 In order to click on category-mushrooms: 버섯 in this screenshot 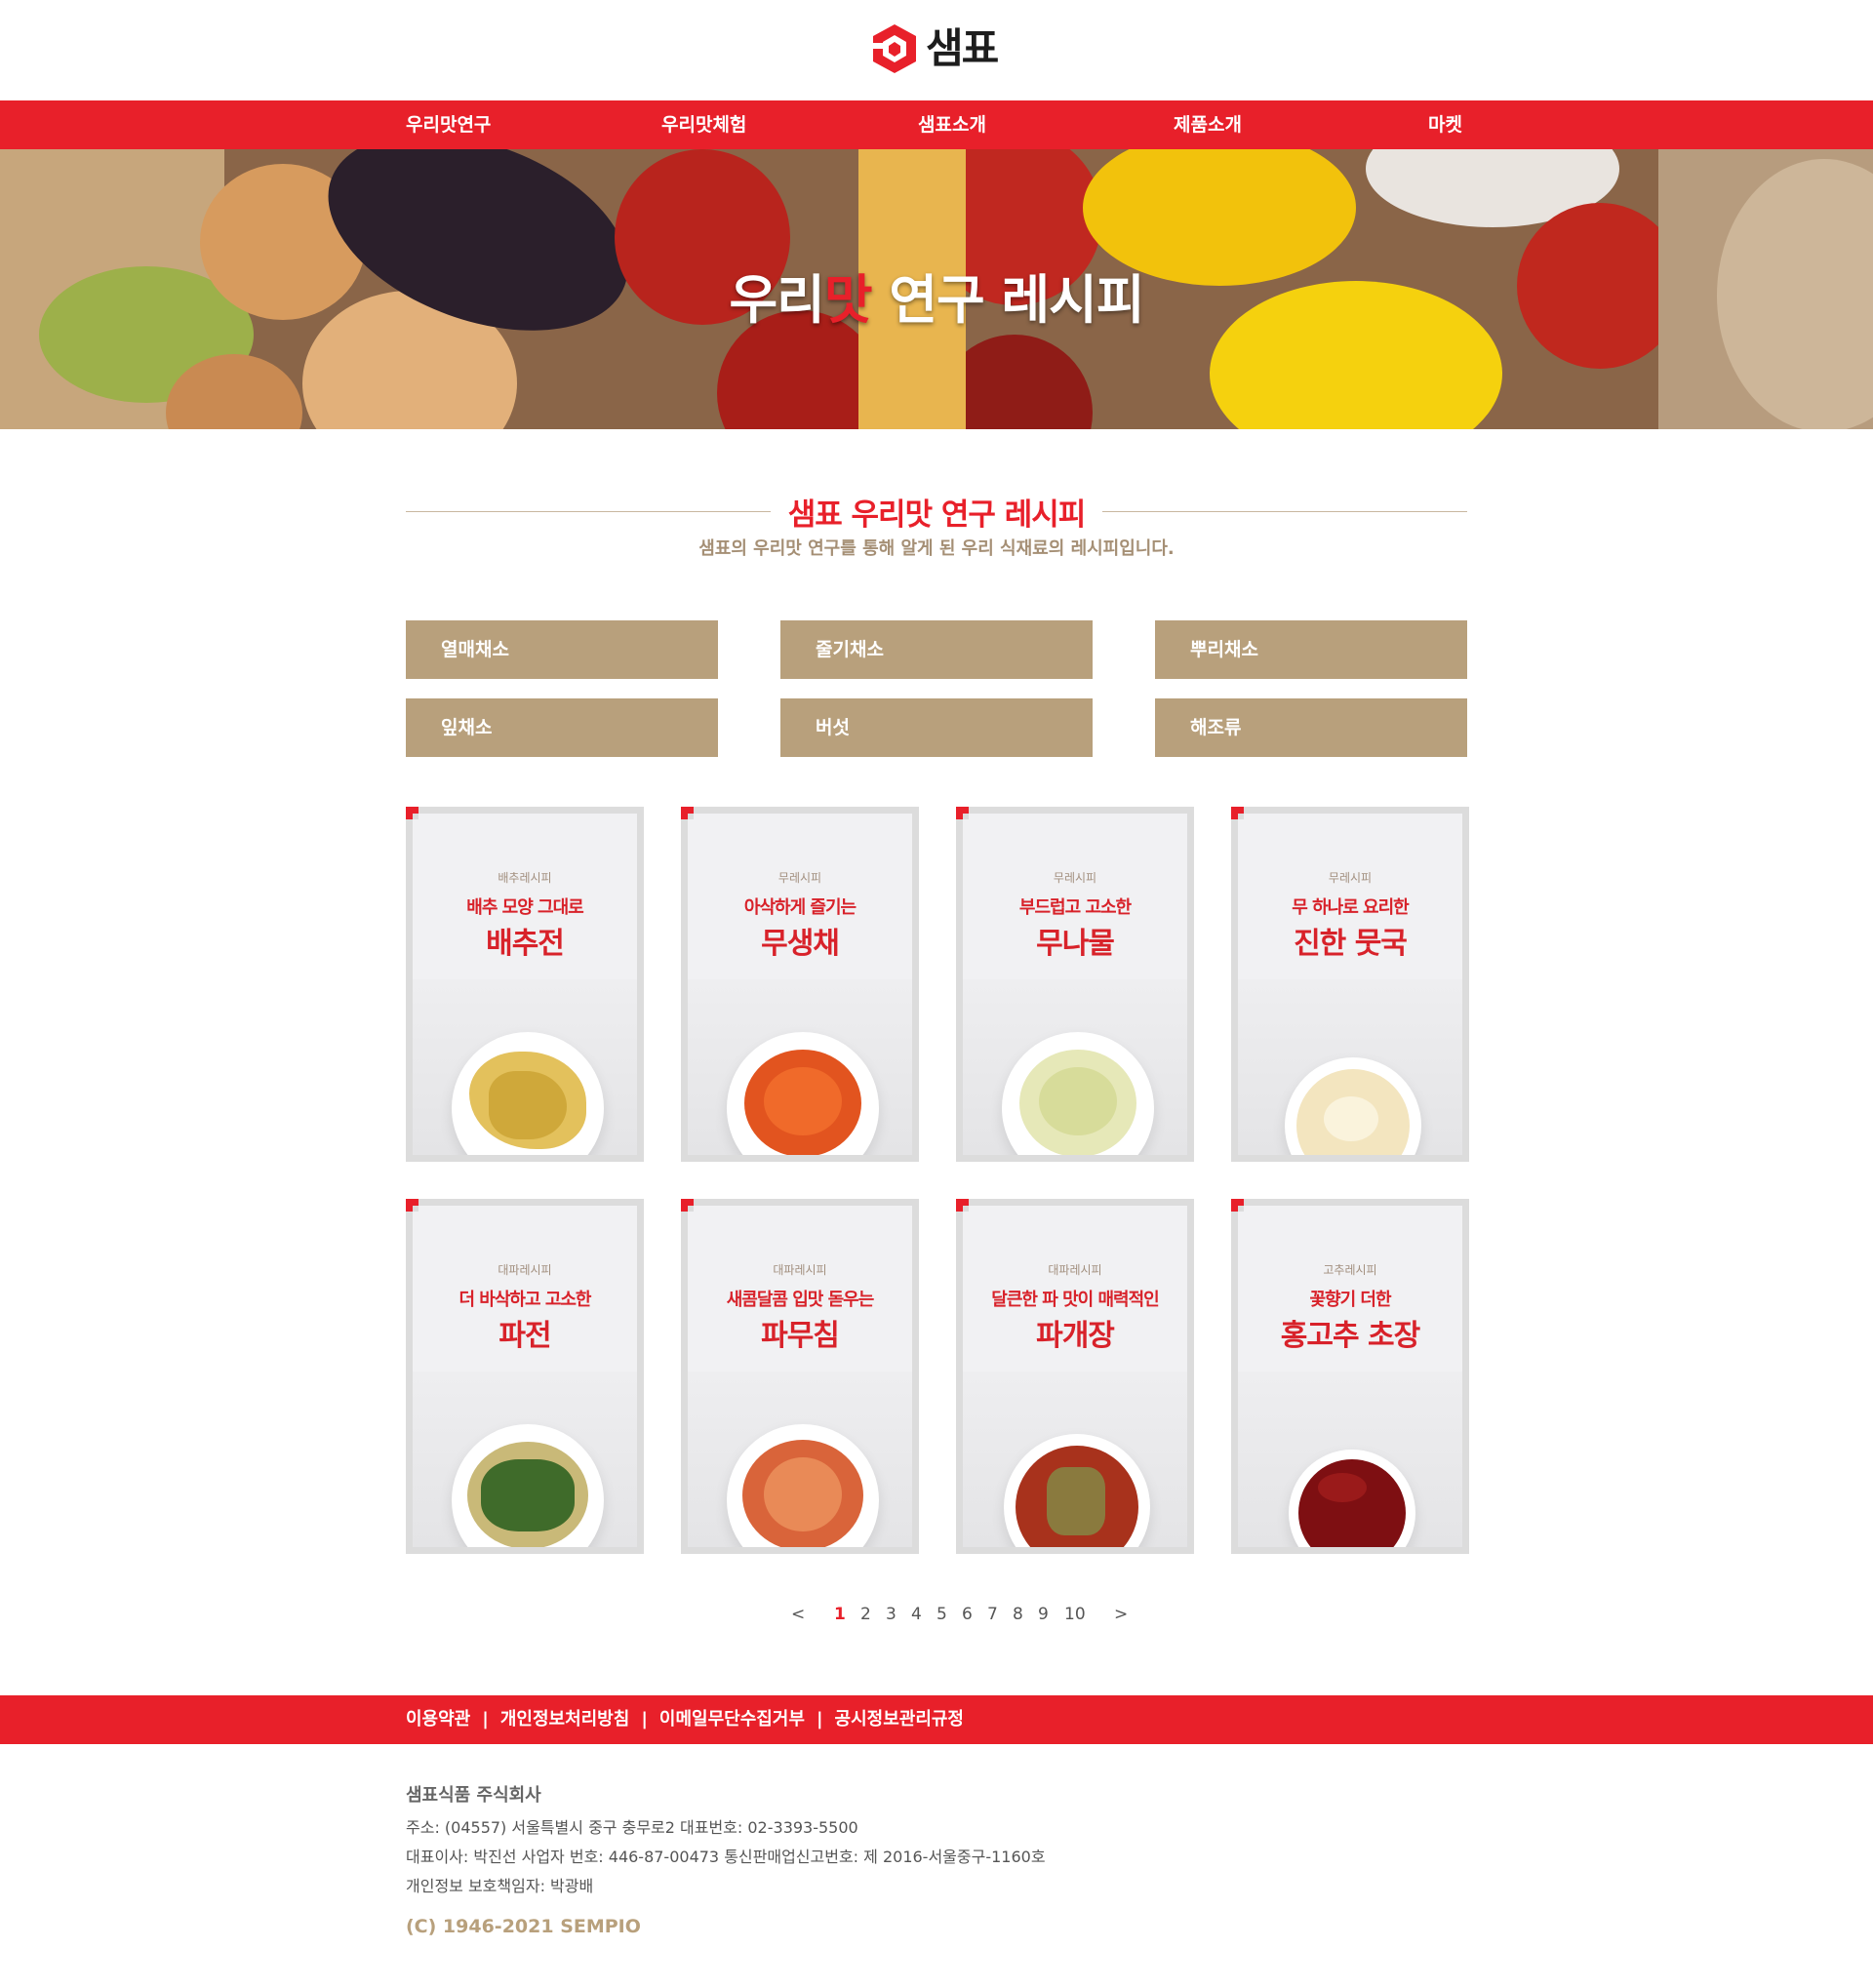, I will do `click(936, 727)`.